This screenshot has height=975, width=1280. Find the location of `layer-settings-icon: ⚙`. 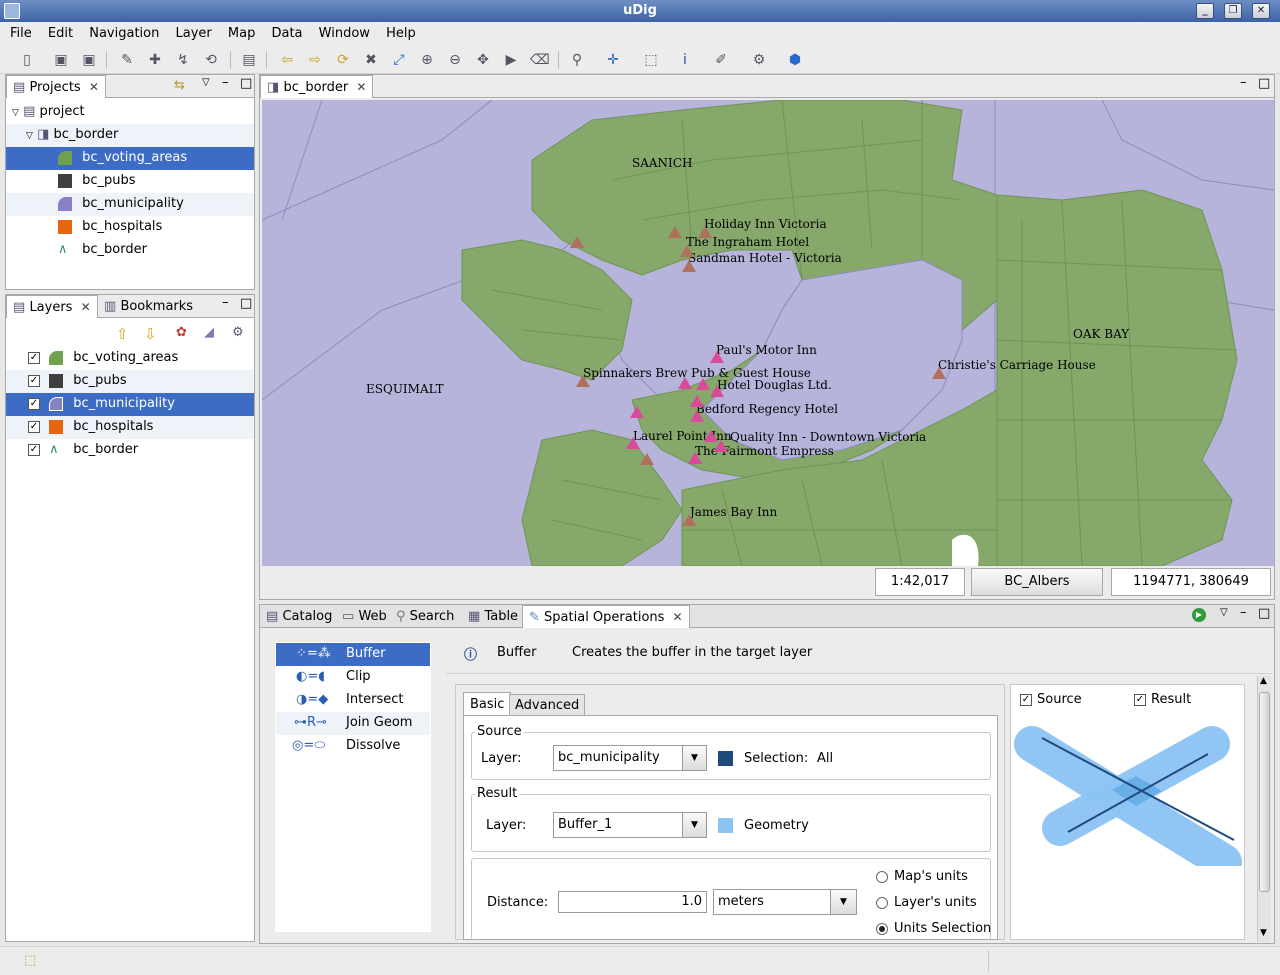

layer-settings-icon: ⚙ is located at coordinates (238, 332).